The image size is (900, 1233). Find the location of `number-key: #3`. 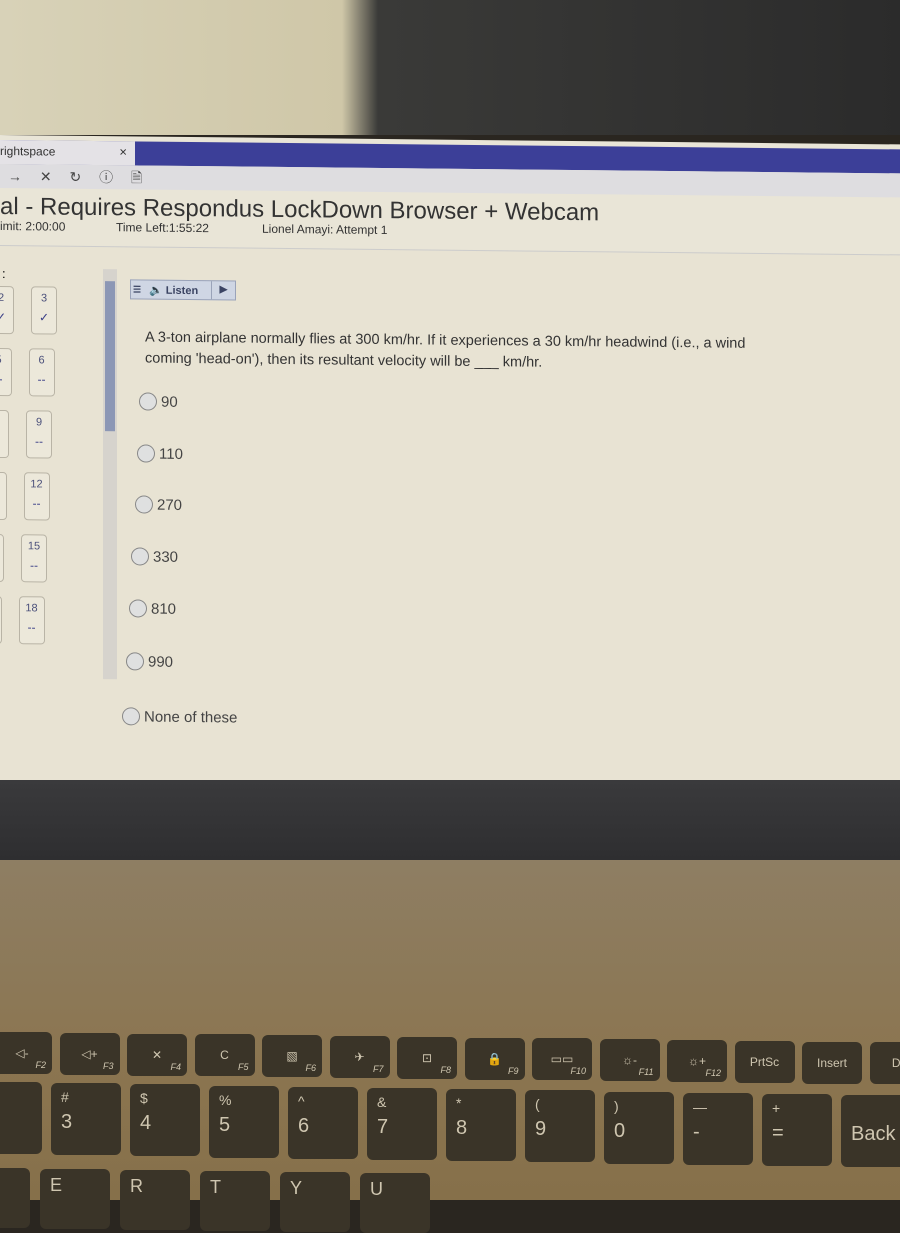

number-key: #3 is located at coordinates (86, 1119).